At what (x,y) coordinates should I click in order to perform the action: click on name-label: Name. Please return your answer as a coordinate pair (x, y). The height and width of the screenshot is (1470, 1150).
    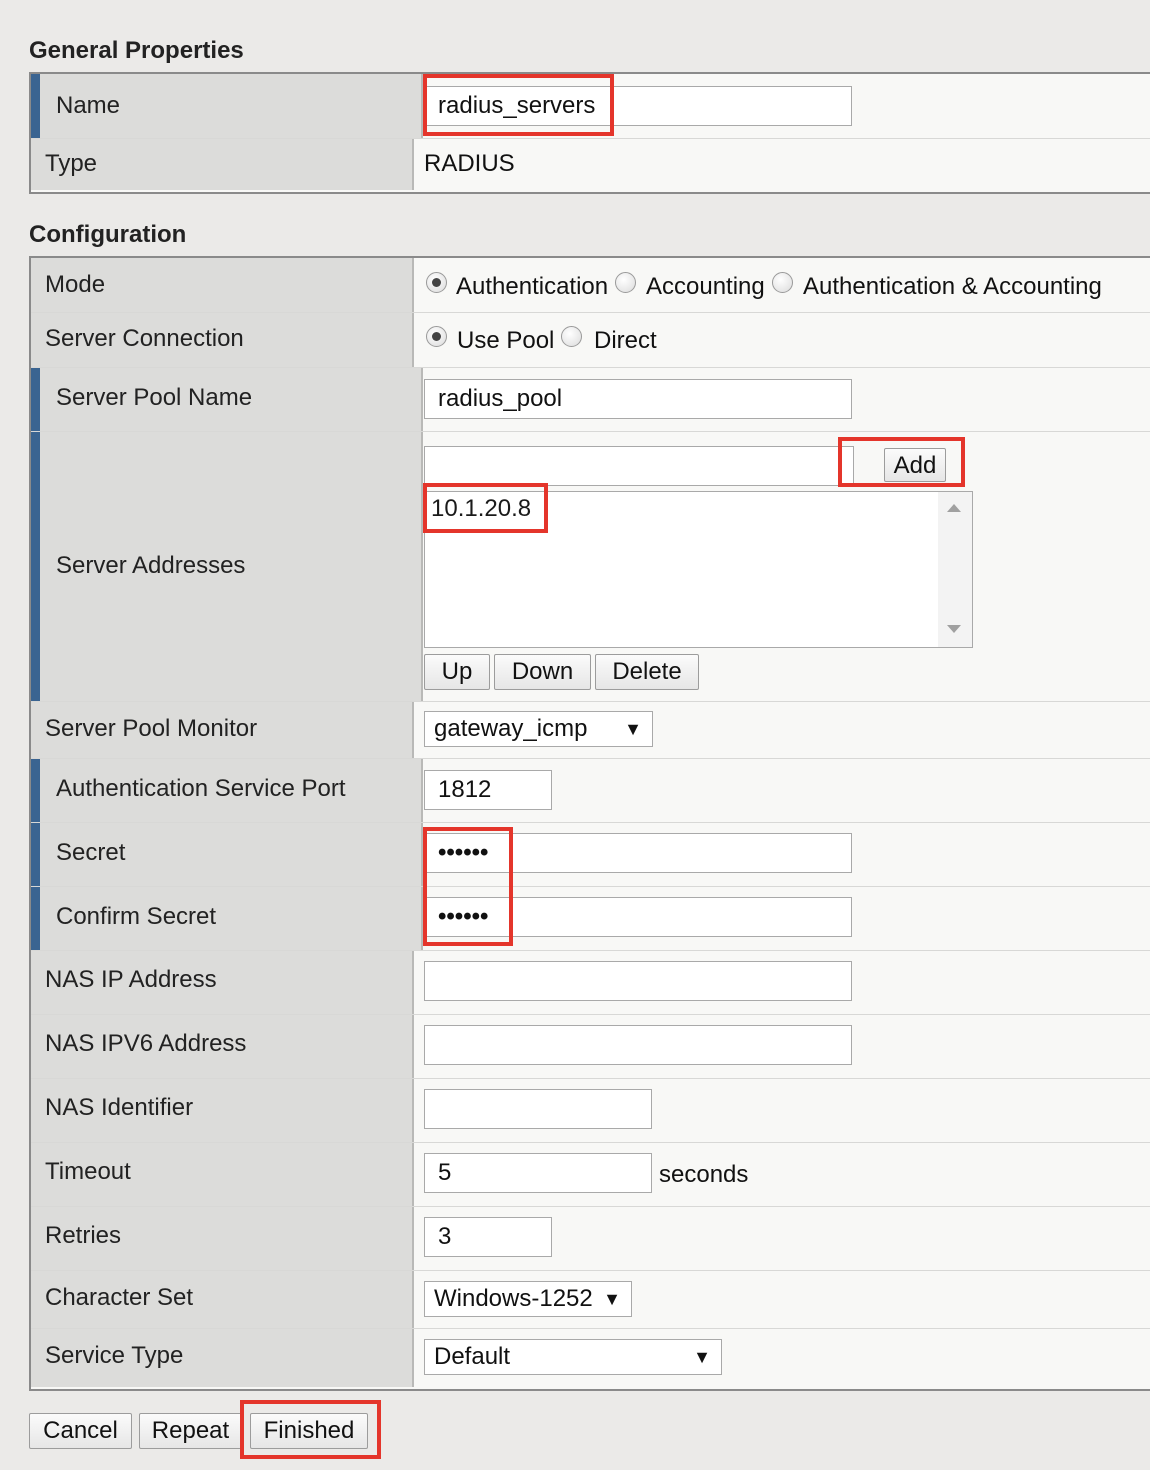
    Looking at the image, I should click on (88, 105).